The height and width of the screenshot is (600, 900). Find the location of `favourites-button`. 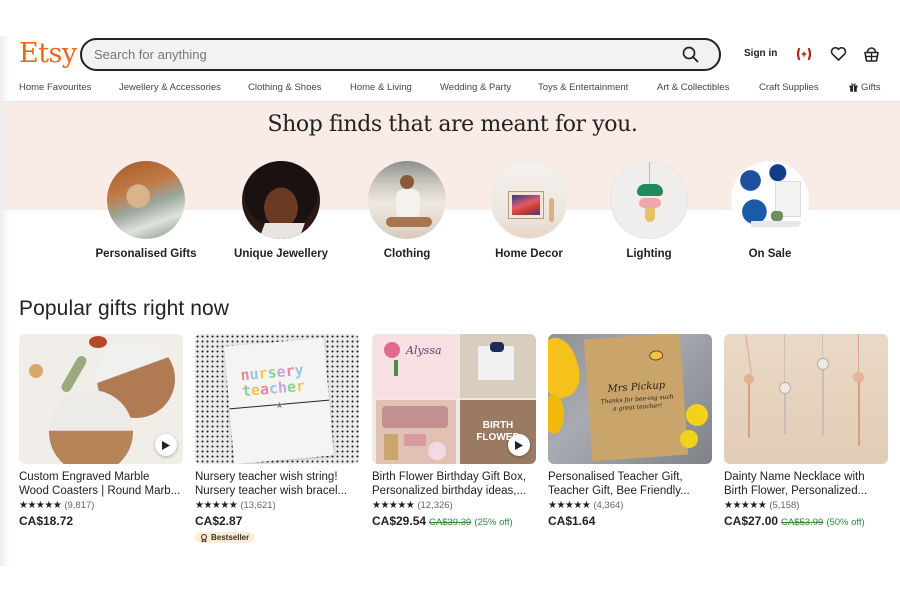

favourites-button is located at coordinates (838, 54).